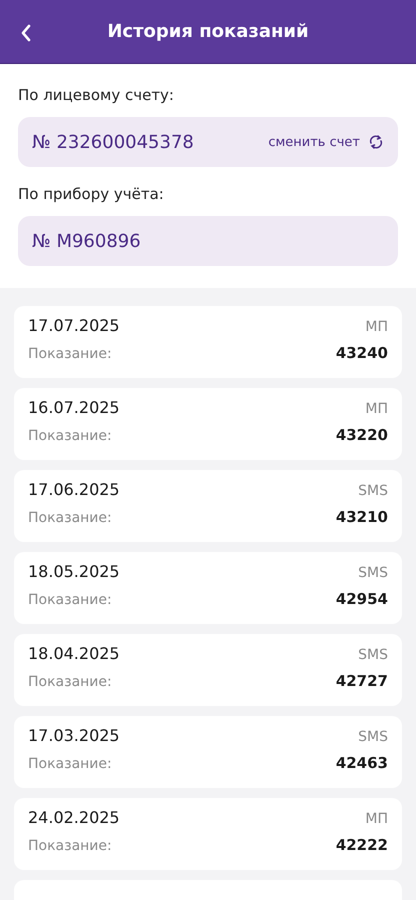 This screenshot has width=416, height=900. I want to click on reading-date: 18.05.2025, so click(74, 571).